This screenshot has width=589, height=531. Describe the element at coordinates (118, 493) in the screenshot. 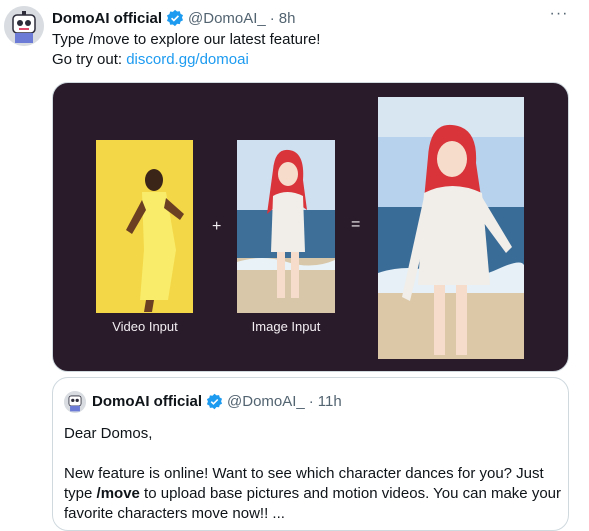

I see `move-command: /move` at that location.